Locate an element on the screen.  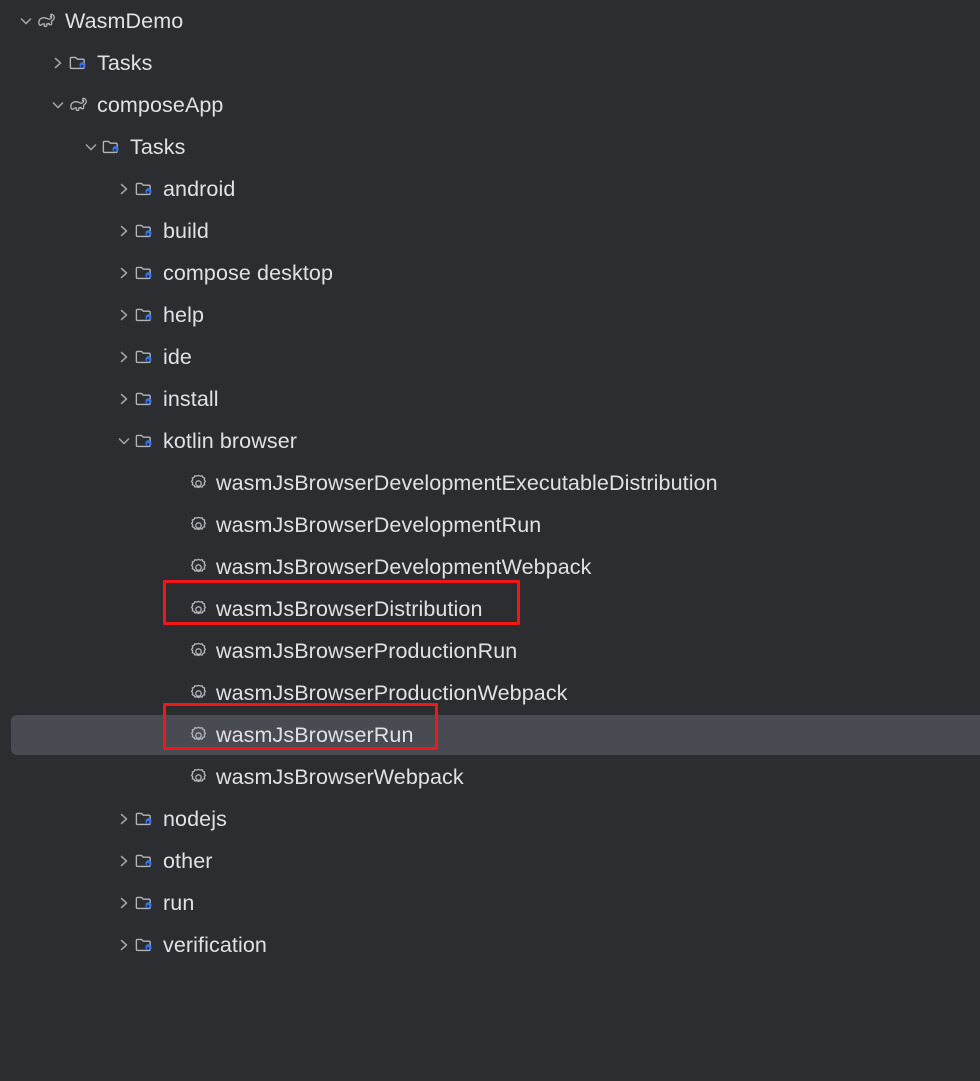
tree-row: run is located at coordinates (490, 903).